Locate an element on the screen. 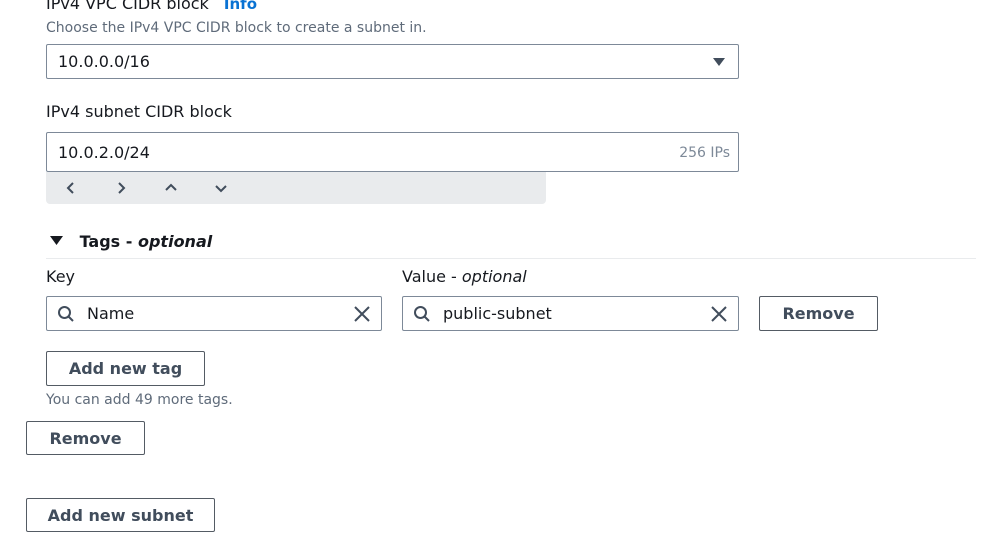 The width and height of the screenshot is (1002, 551). tags-header-label: Tags - is located at coordinates (108, 241).